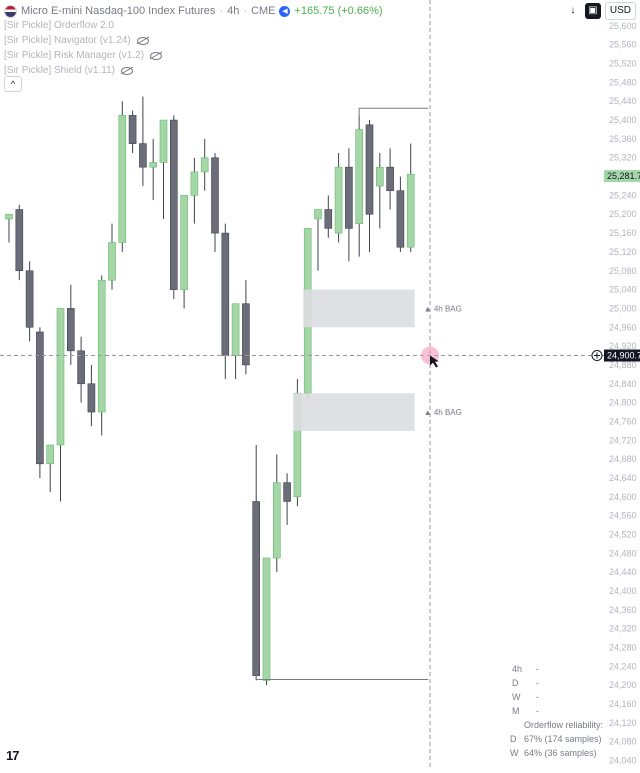 Image resolution: width=640 pixels, height=773 pixels. I want to click on live-data-icon: ◀, so click(285, 11).